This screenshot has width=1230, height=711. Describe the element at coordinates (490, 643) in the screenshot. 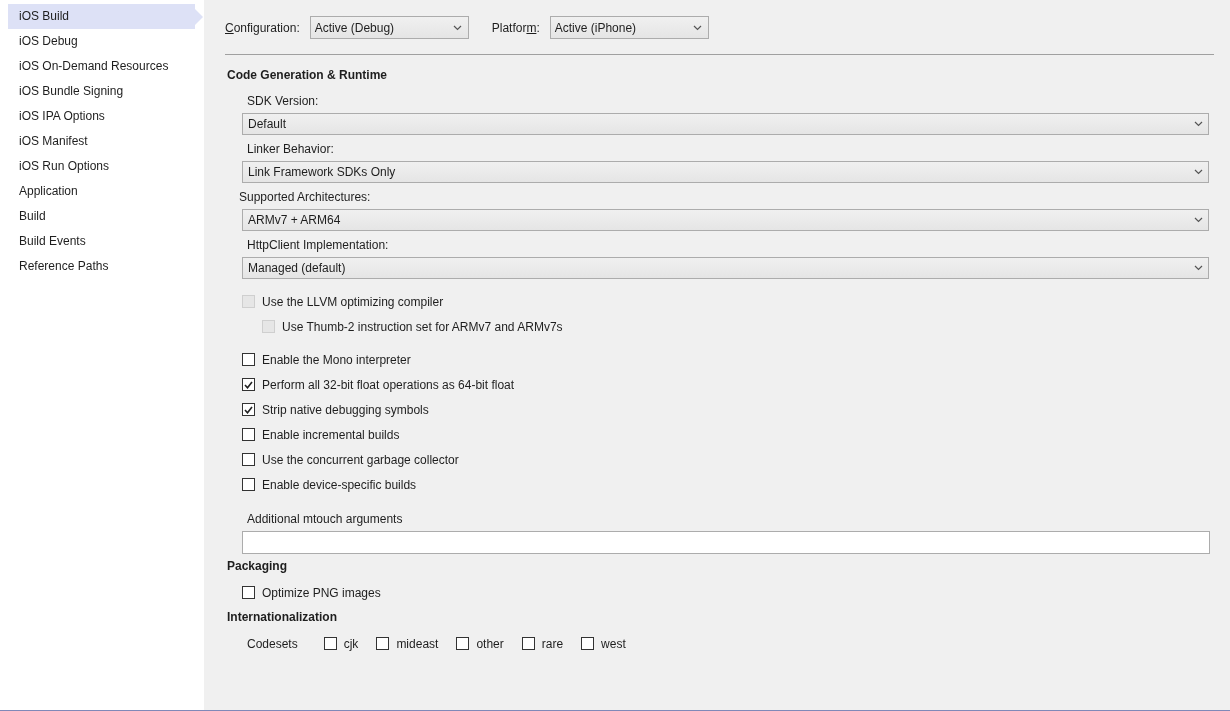

I see `checkbox-label: other` at that location.